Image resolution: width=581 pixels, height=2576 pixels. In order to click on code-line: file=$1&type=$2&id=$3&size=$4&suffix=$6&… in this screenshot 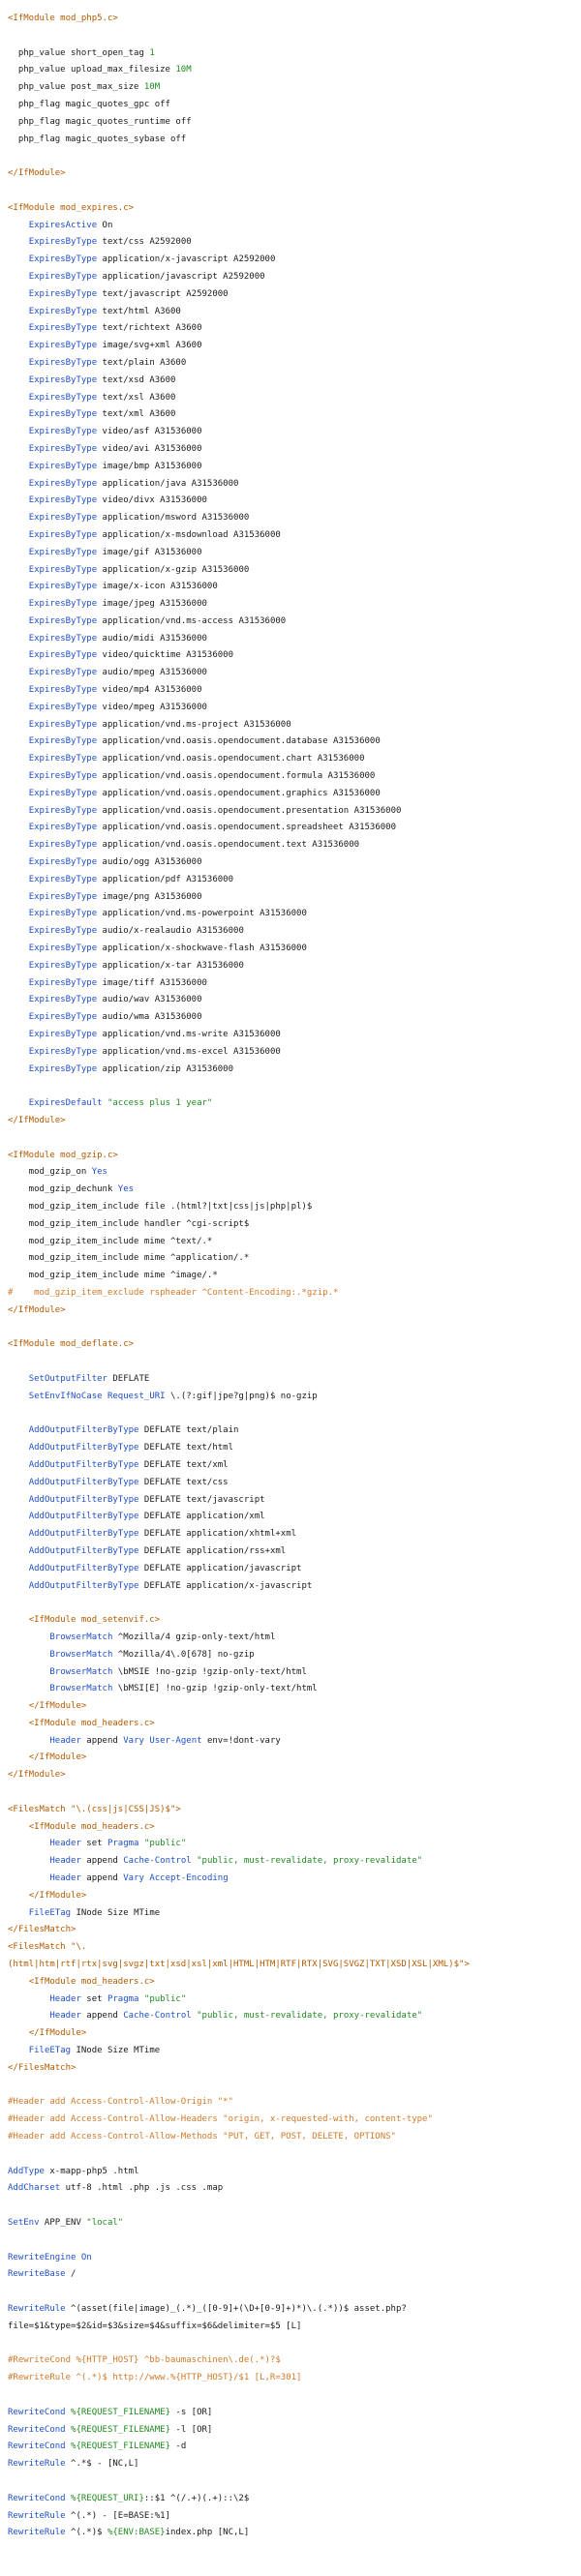, I will do `click(295, 2327)`.